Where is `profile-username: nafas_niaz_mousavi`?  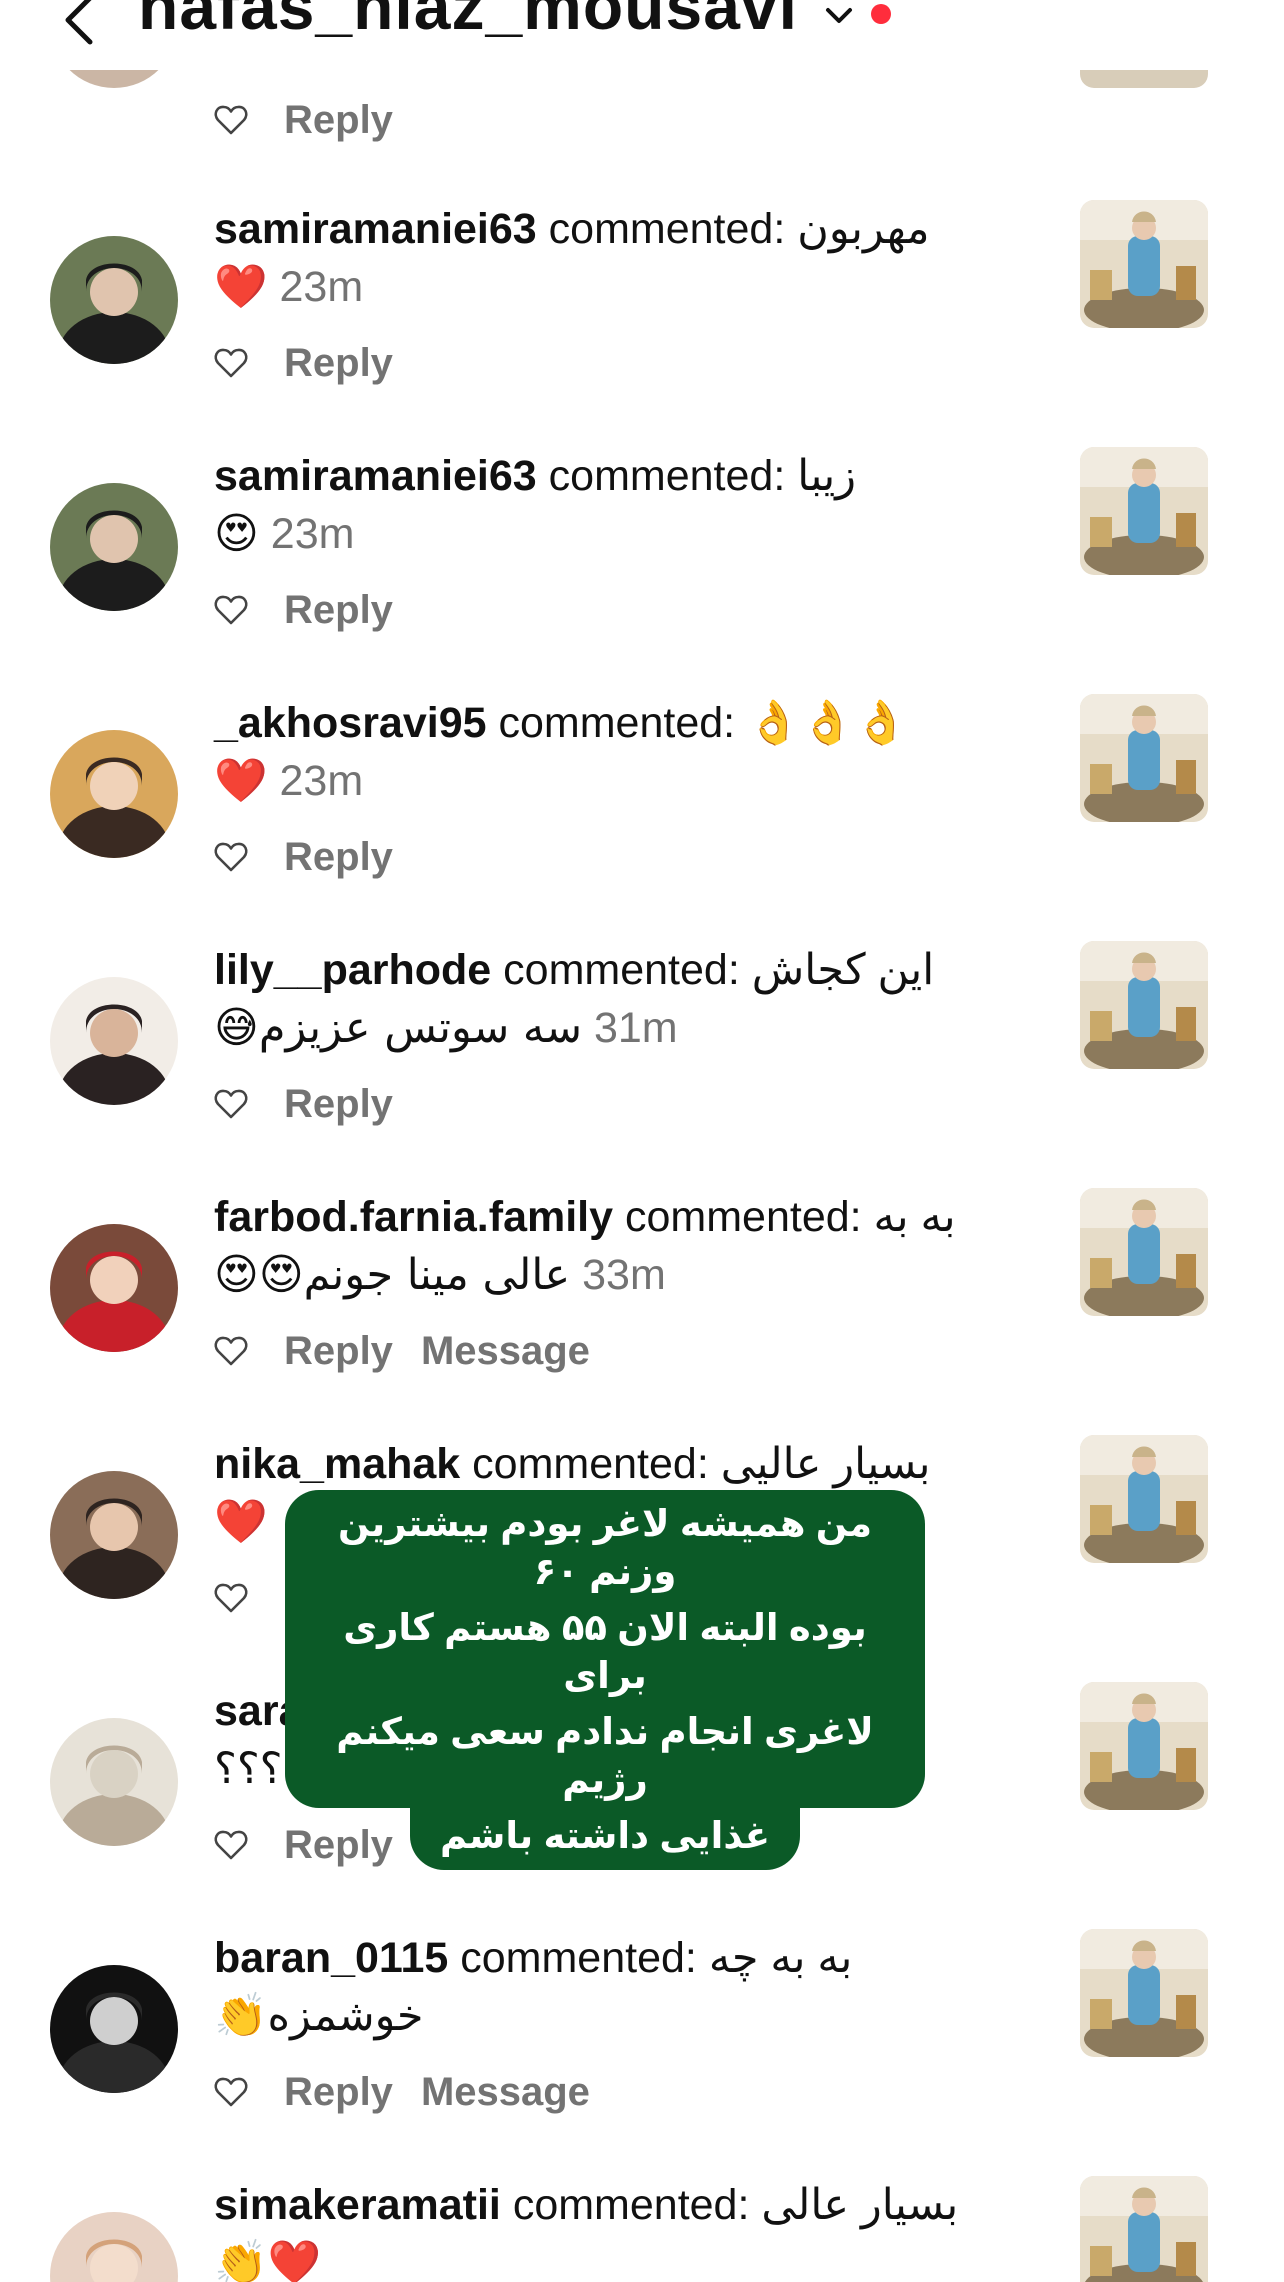
profile-username: nafas_niaz_mousavi is located at coordinates (468, 22).